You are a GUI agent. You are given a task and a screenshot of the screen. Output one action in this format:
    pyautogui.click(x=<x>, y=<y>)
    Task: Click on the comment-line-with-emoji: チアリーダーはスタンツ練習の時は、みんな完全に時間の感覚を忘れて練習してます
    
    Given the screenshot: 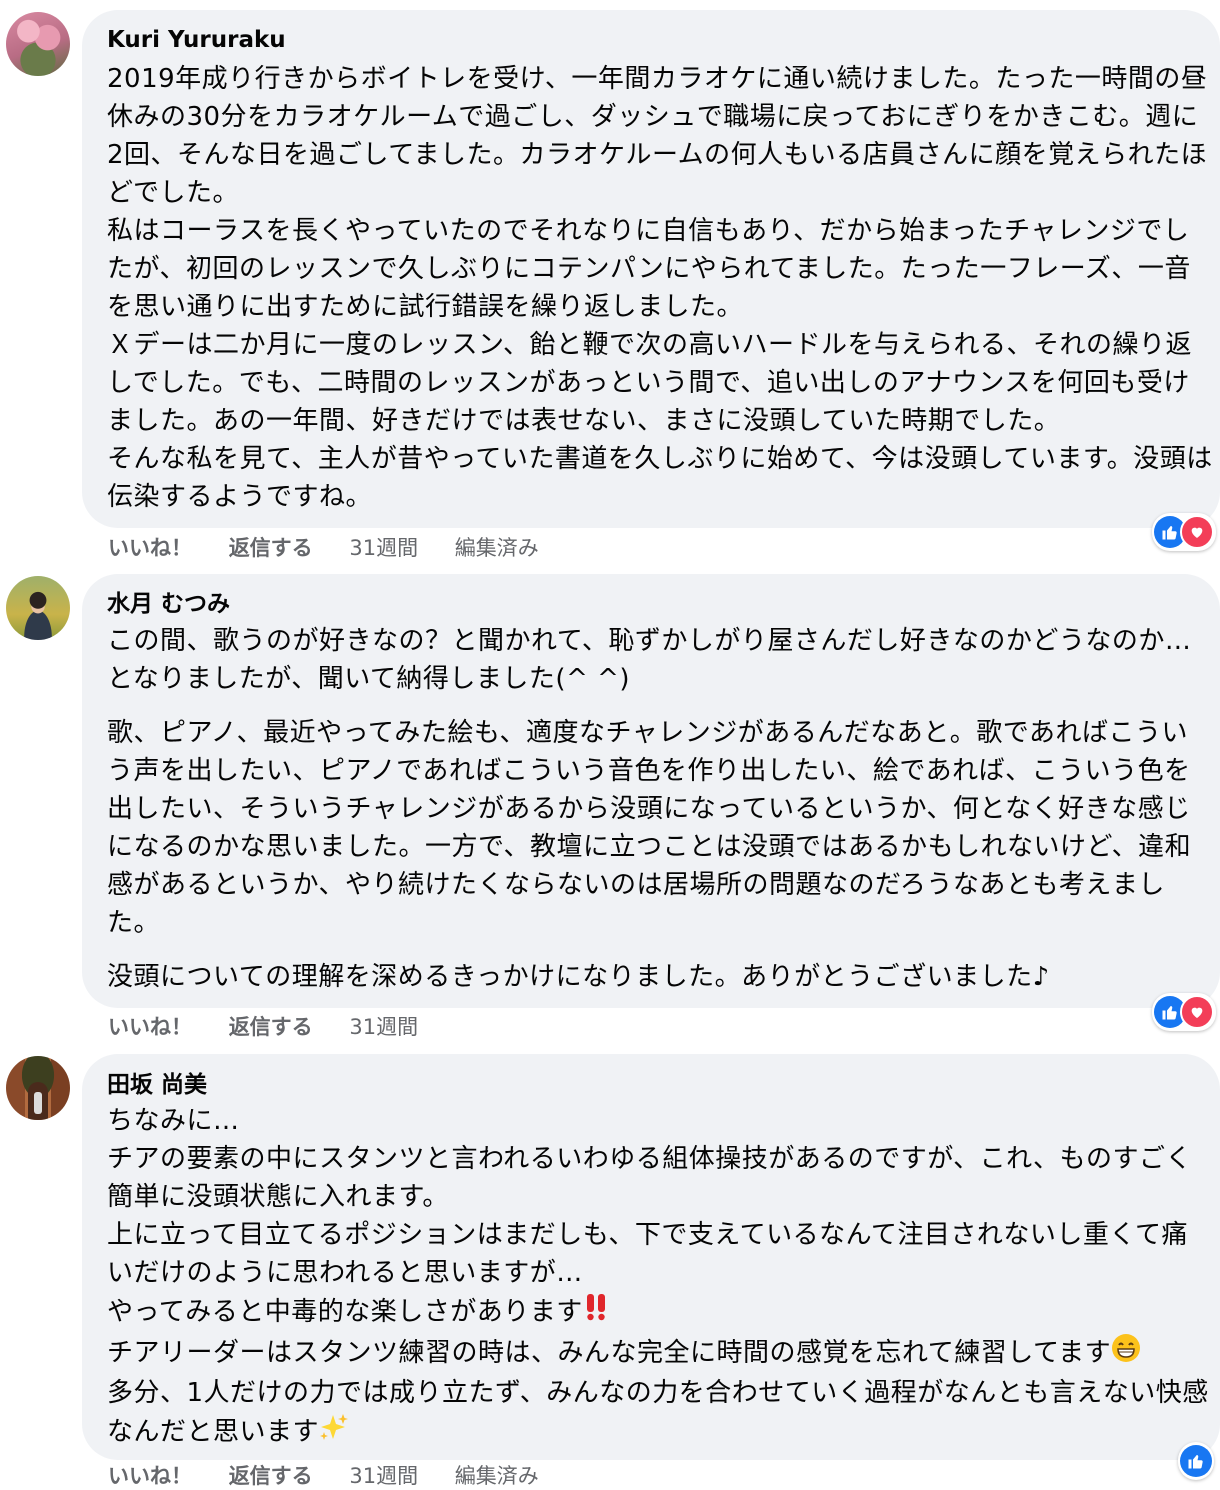 What is the action you would take?
    pyautogui.click(x=660, y=1353)
    